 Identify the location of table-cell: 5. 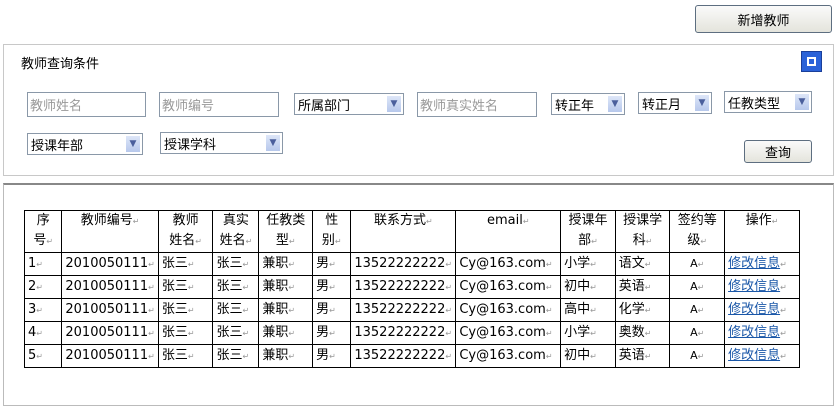
(43, 356).